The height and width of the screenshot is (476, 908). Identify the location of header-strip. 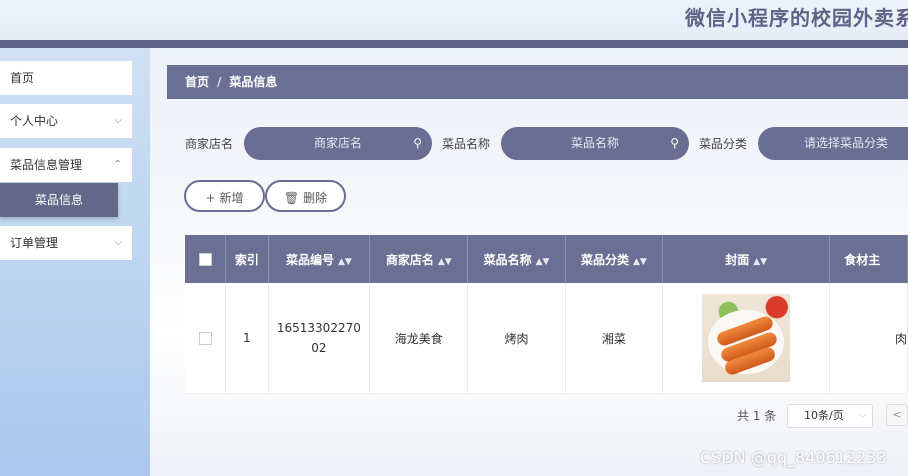
(454, 44).